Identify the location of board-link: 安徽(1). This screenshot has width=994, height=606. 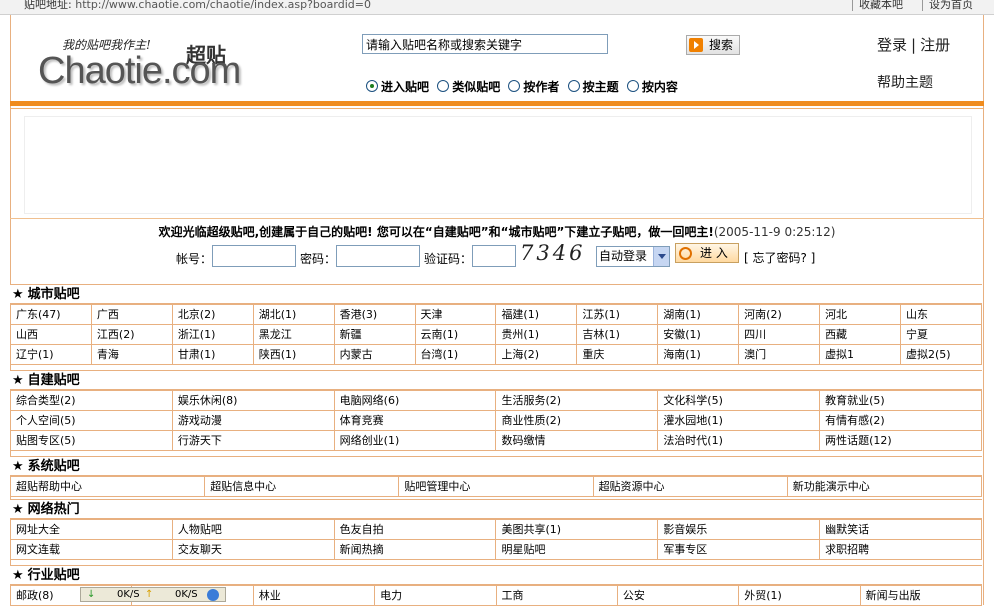
(698, 334).